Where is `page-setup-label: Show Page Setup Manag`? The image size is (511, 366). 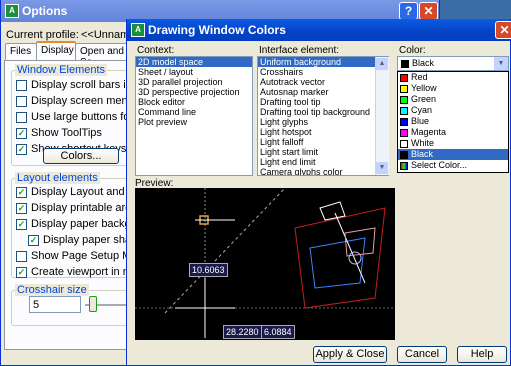 page-setup-label: Show Page Setup Manag is located at coordinates (80, 256).